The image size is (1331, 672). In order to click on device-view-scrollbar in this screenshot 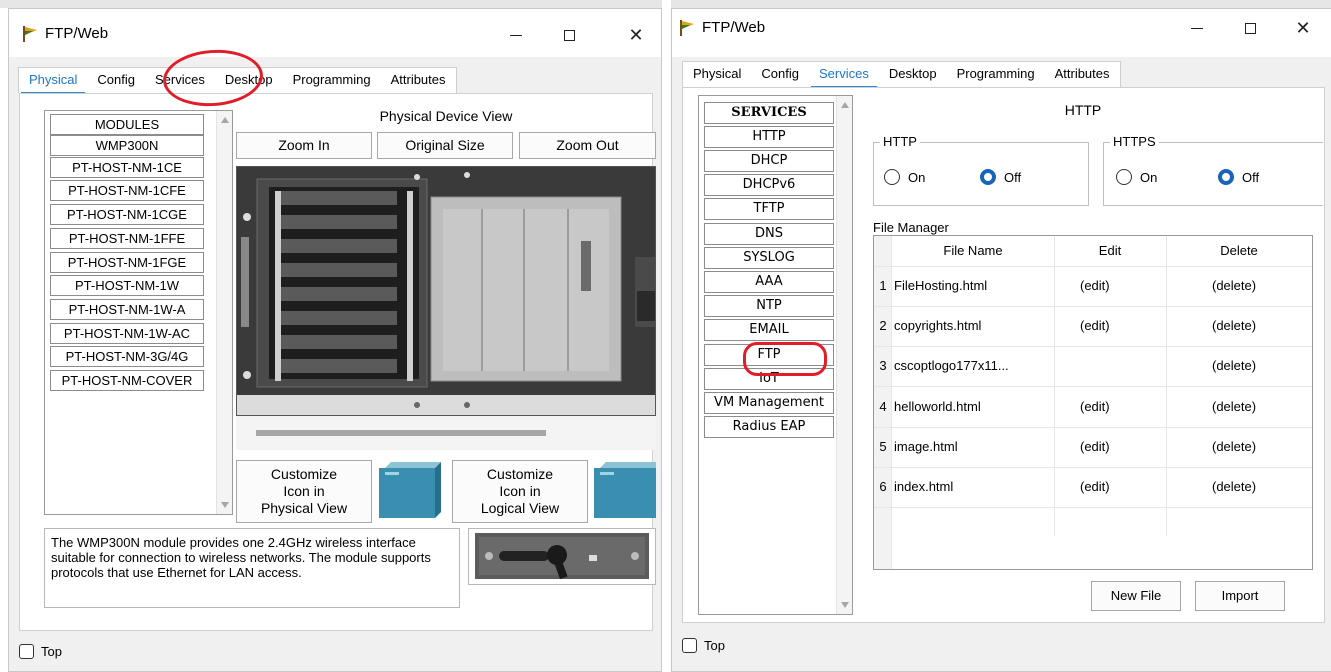, I will do `click(446, 433)`.